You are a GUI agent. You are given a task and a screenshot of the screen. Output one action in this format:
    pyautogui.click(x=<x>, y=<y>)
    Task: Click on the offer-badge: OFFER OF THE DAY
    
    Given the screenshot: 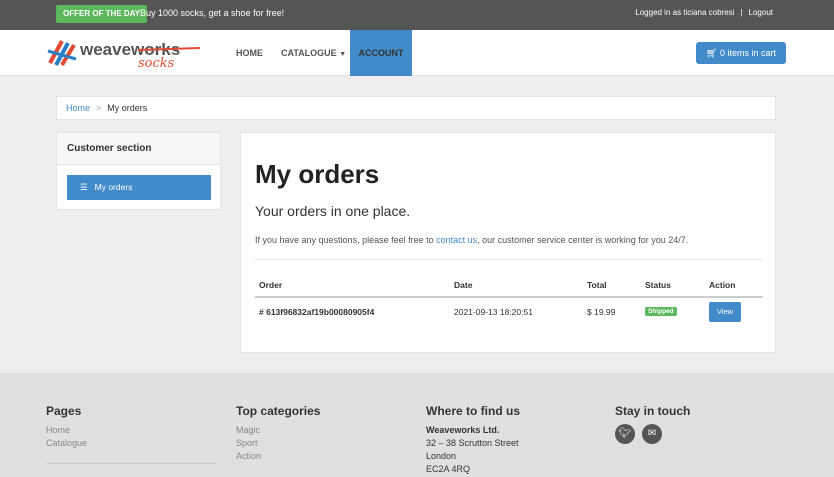 What is the action you would take?
    pyautogui.click(x=102, y=14)
    